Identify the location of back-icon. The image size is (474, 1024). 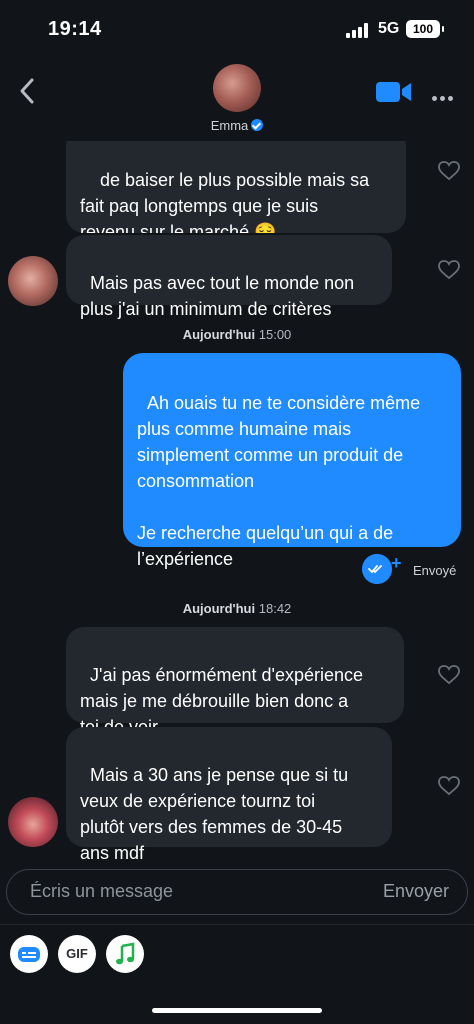
(27, 91).